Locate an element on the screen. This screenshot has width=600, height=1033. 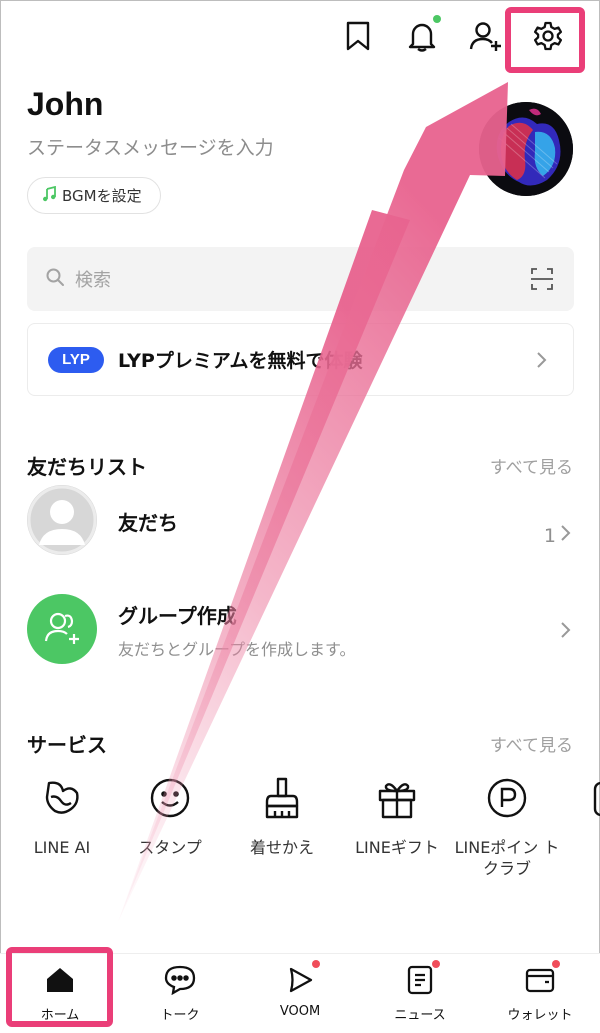
service-label: スタンプ is located at coordinates (170, 847).